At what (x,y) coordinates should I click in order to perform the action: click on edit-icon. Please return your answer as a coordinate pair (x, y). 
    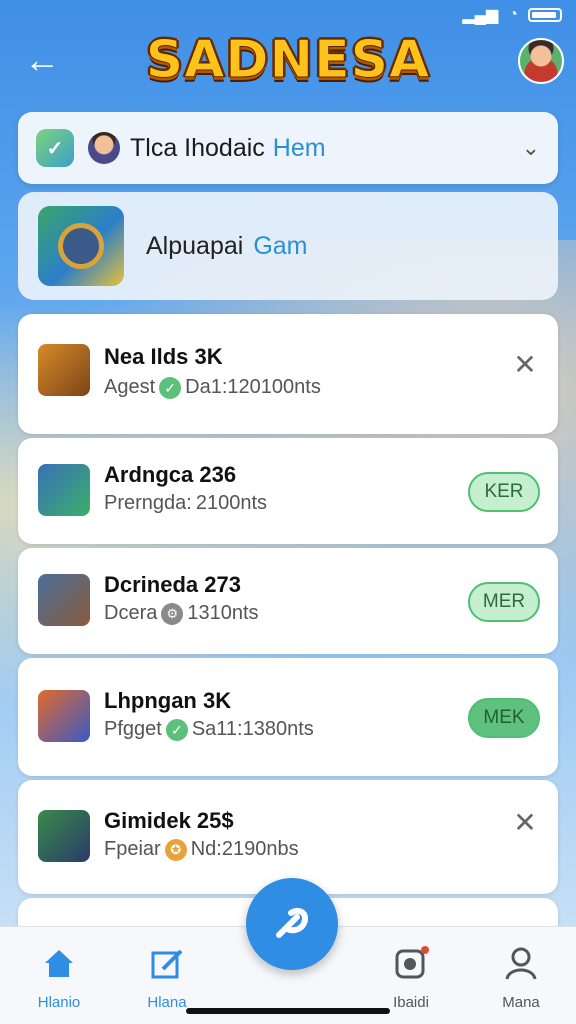
    Looking at the image, I should click on (167, 964).